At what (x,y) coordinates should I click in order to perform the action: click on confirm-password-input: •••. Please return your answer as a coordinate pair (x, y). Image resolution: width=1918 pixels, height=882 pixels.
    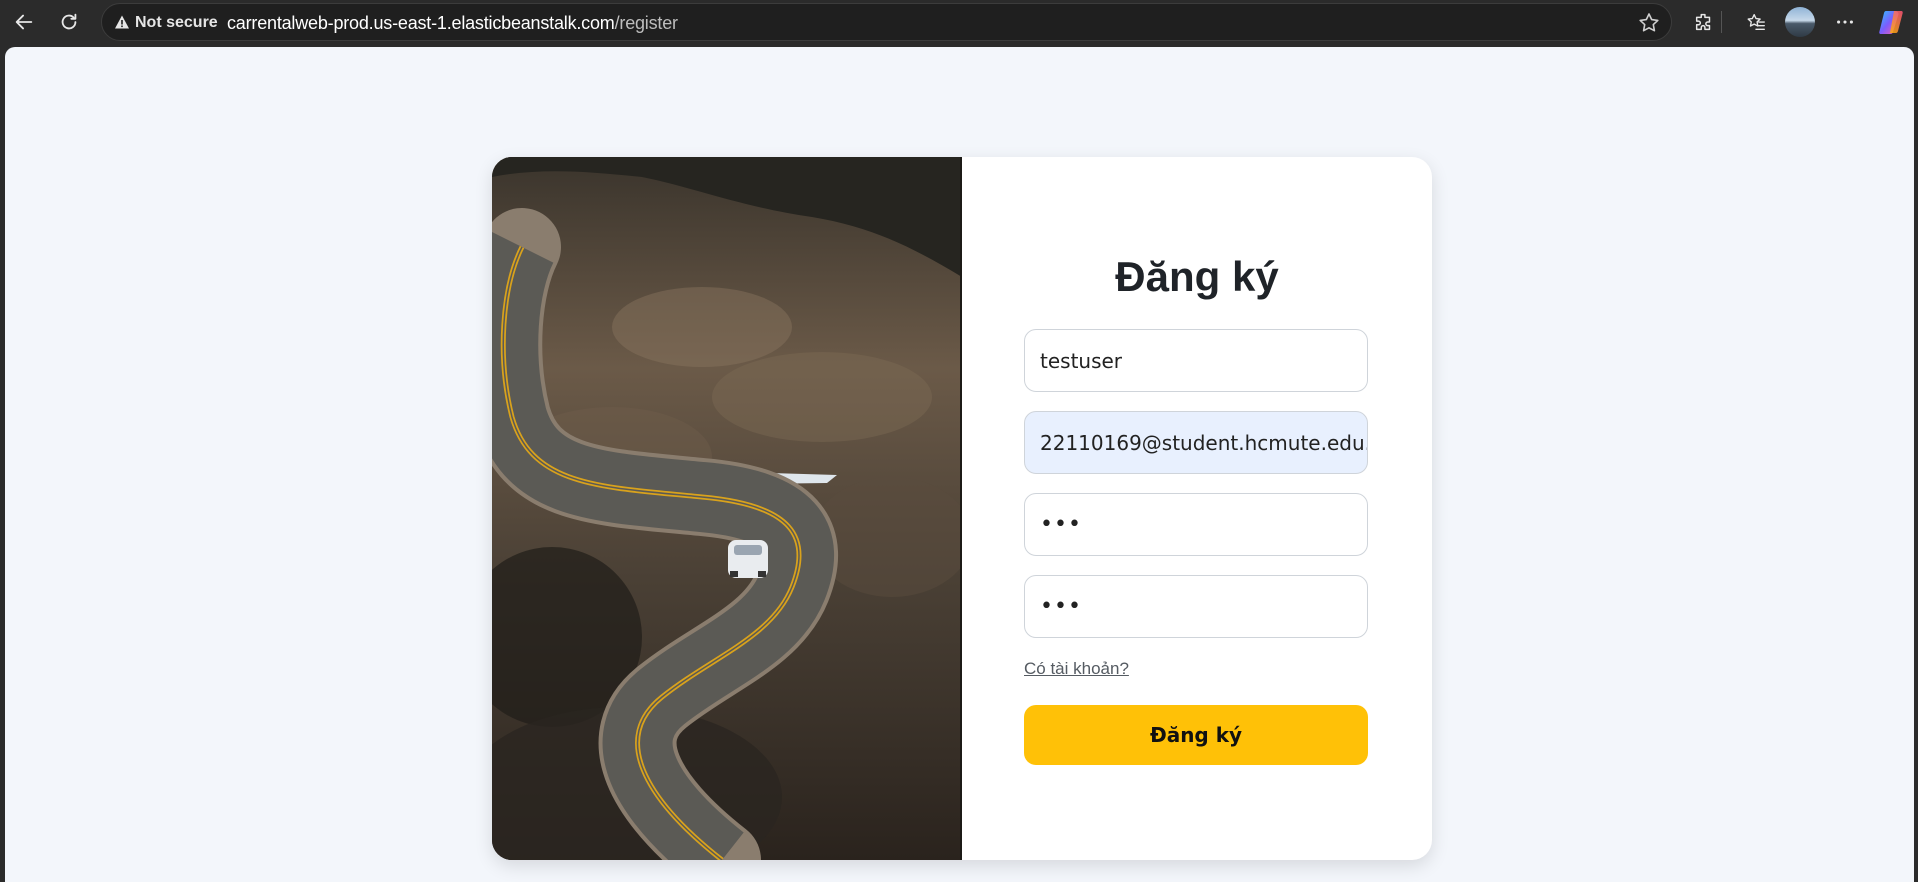
    Looking at the image, I should click on (1196, 606).